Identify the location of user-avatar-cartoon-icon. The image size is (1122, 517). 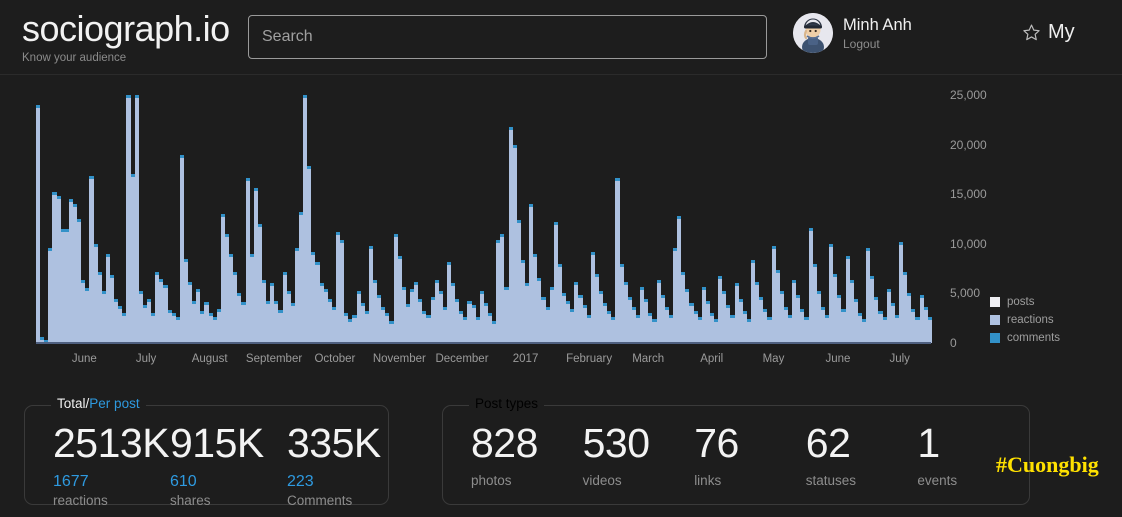
(813, 33).